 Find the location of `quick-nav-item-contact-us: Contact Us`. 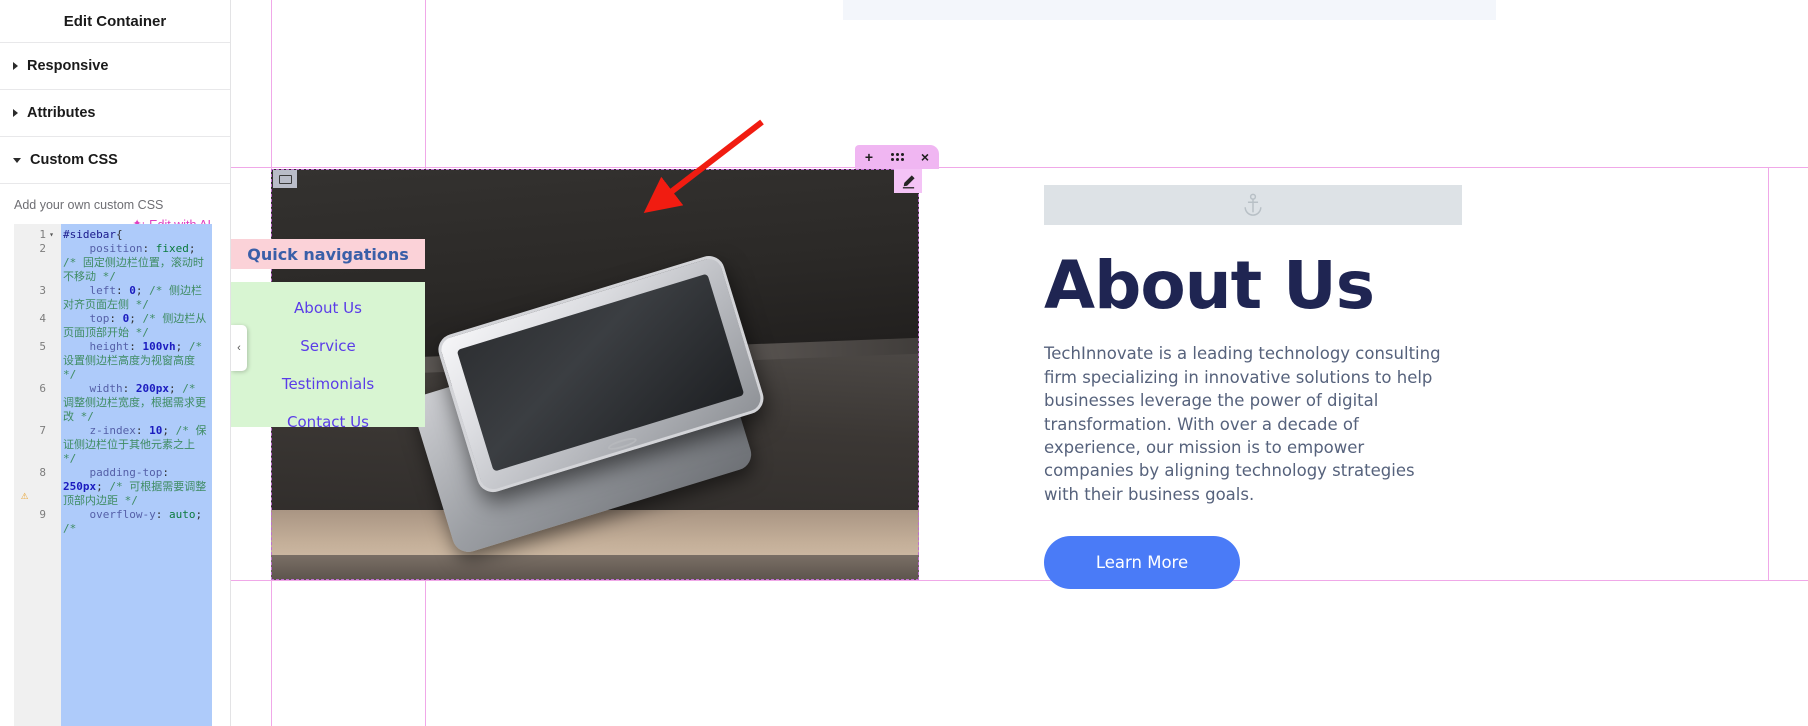

quick-nav-item-contact-us: Contact Us is located at coordinates (328, 422).